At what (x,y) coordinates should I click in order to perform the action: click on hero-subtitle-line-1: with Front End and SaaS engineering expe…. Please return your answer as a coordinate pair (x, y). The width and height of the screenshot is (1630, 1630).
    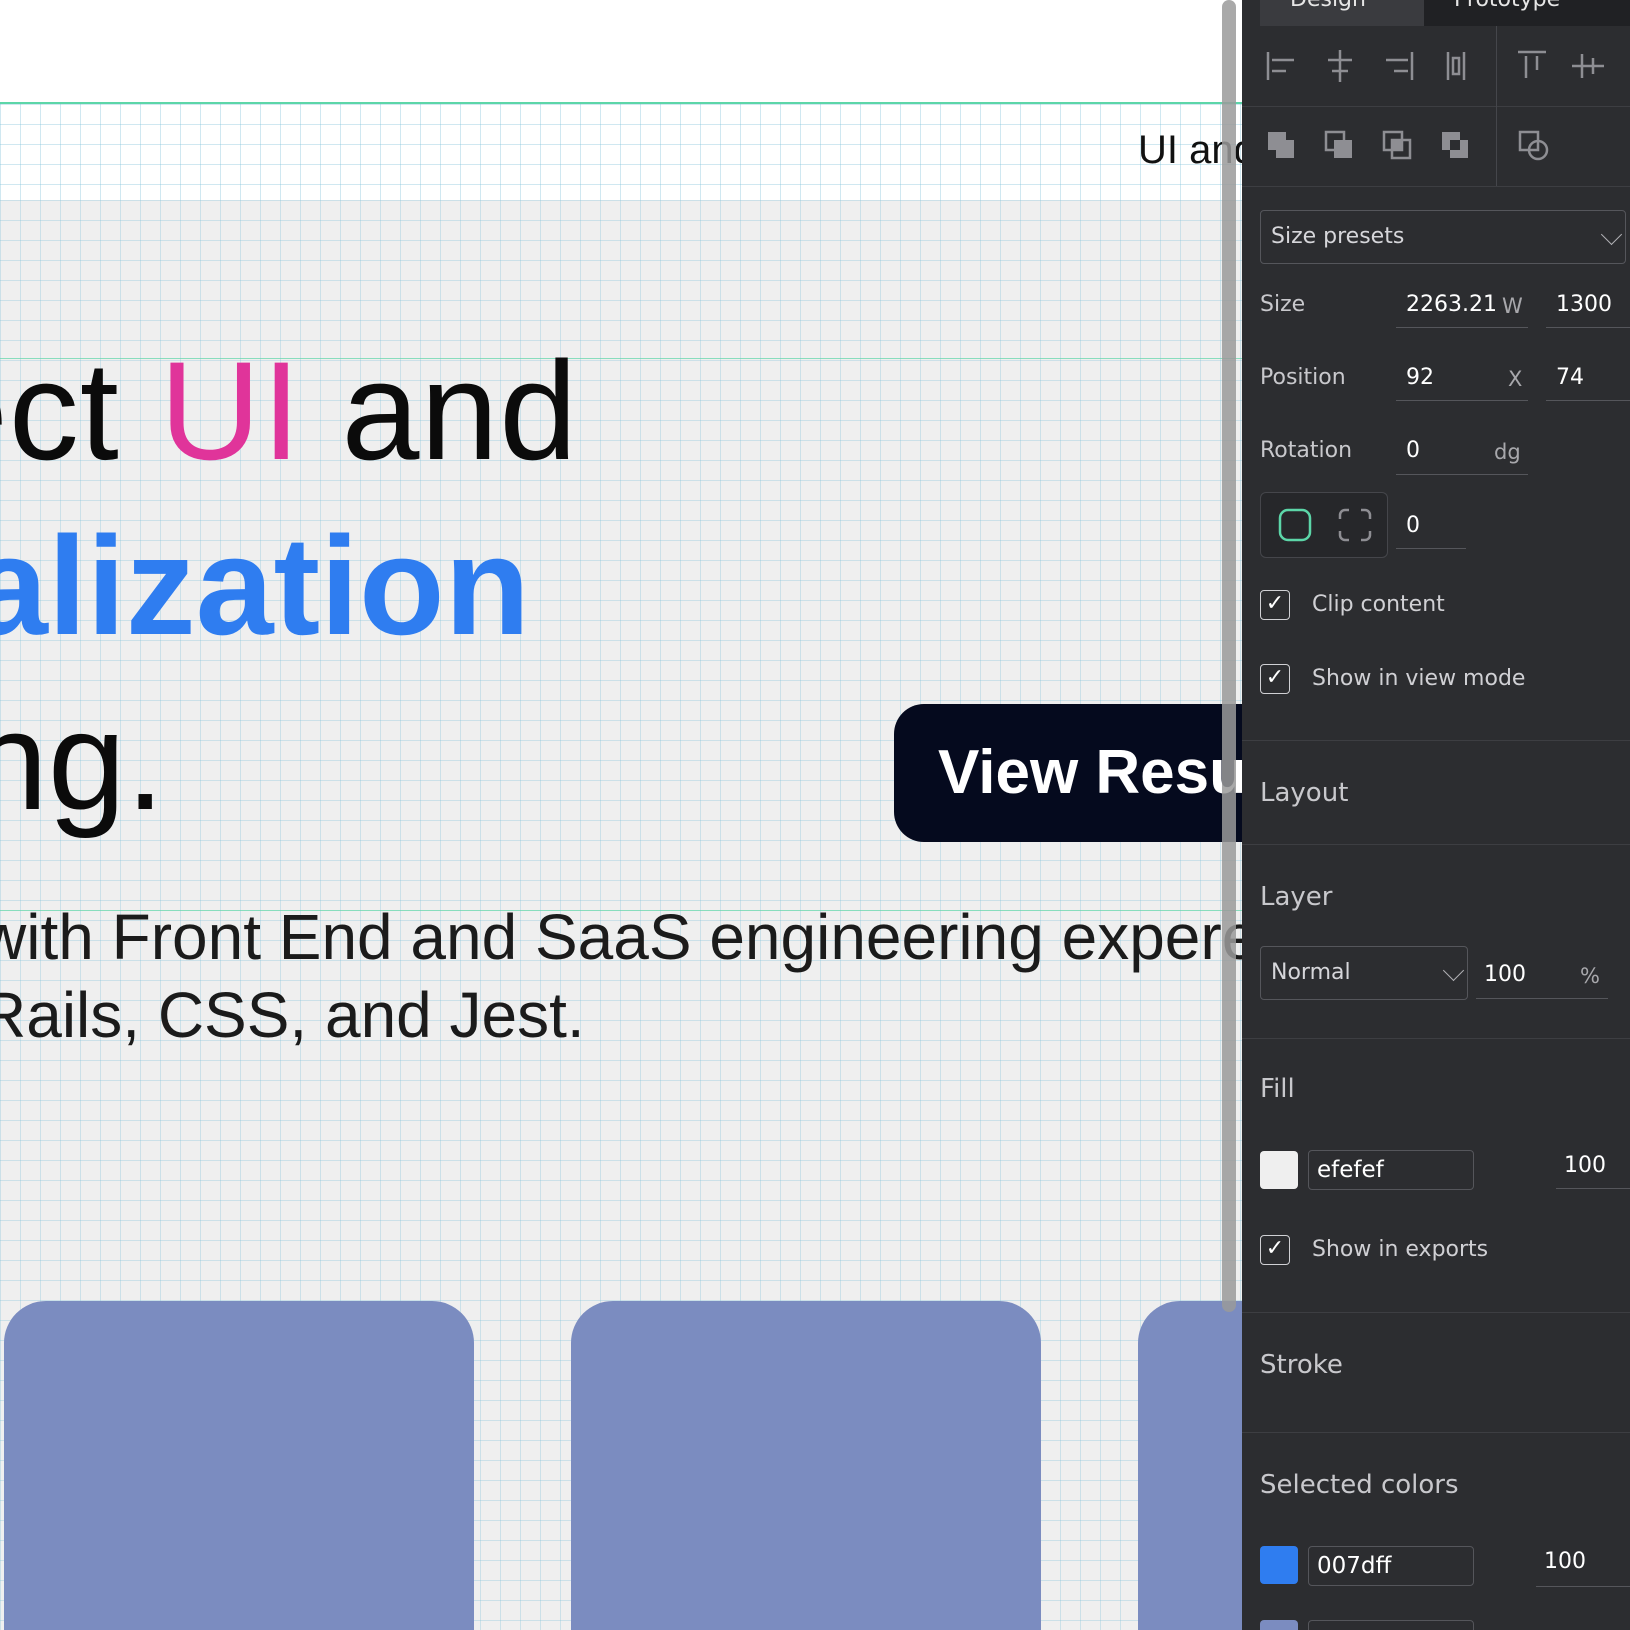
    Looking at the image, I should click on (621, 937).